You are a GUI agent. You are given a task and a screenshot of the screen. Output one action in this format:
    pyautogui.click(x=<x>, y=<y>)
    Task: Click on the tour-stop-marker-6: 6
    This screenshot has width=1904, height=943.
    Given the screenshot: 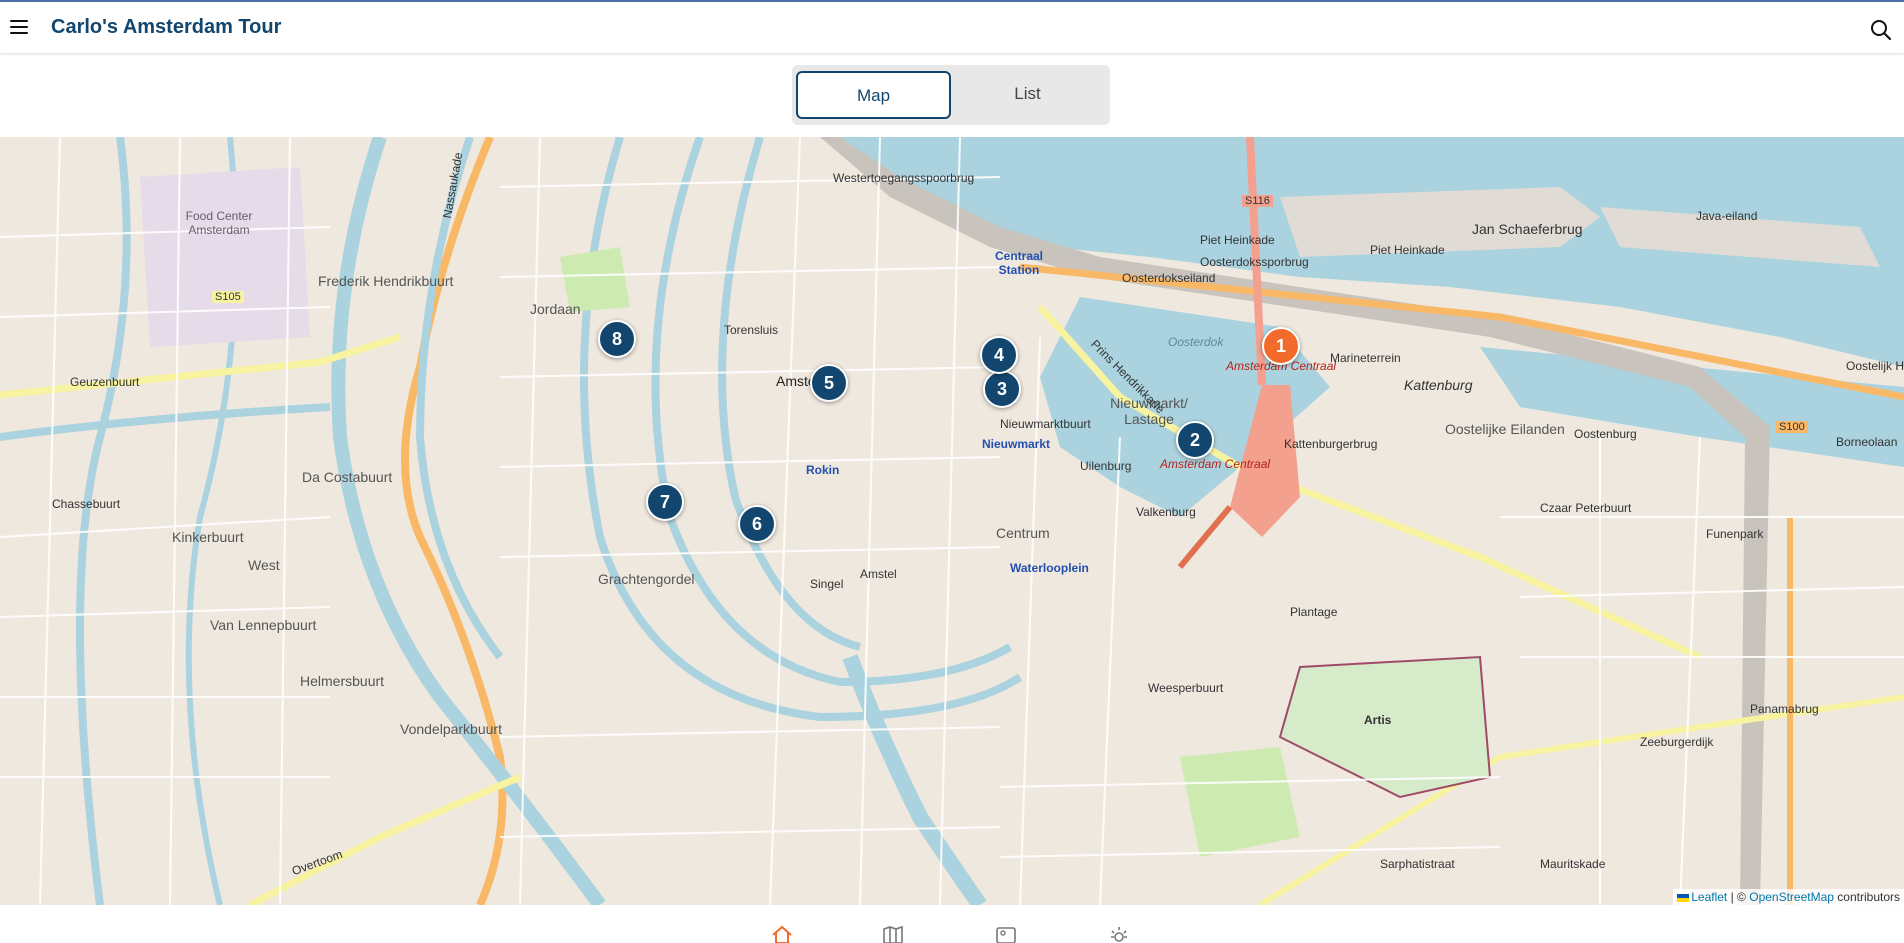 What is the action you would take?
    pyautogui.click(x=757, y=524)
    